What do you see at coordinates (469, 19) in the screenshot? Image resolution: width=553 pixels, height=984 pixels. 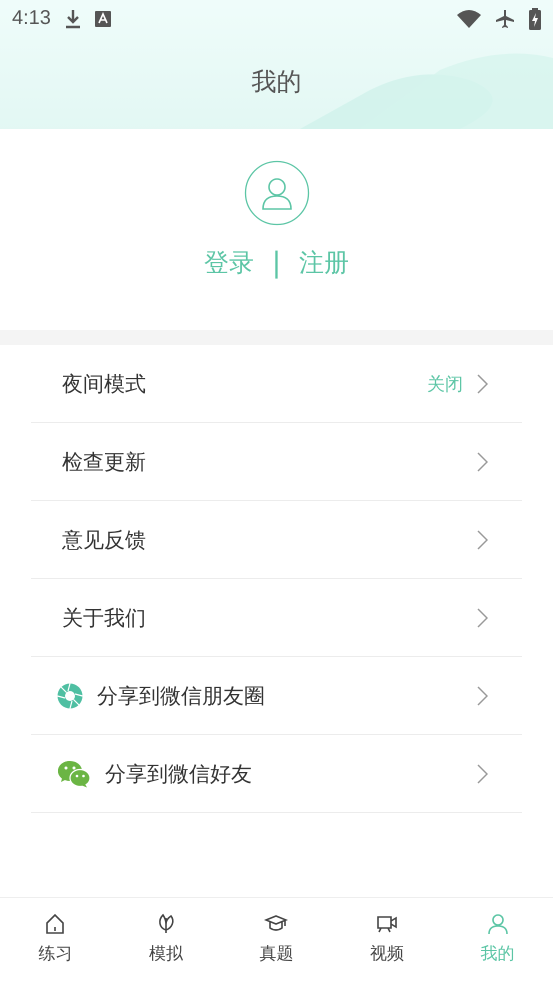 I see `wifi-icon` at bounding box center [469, 19].